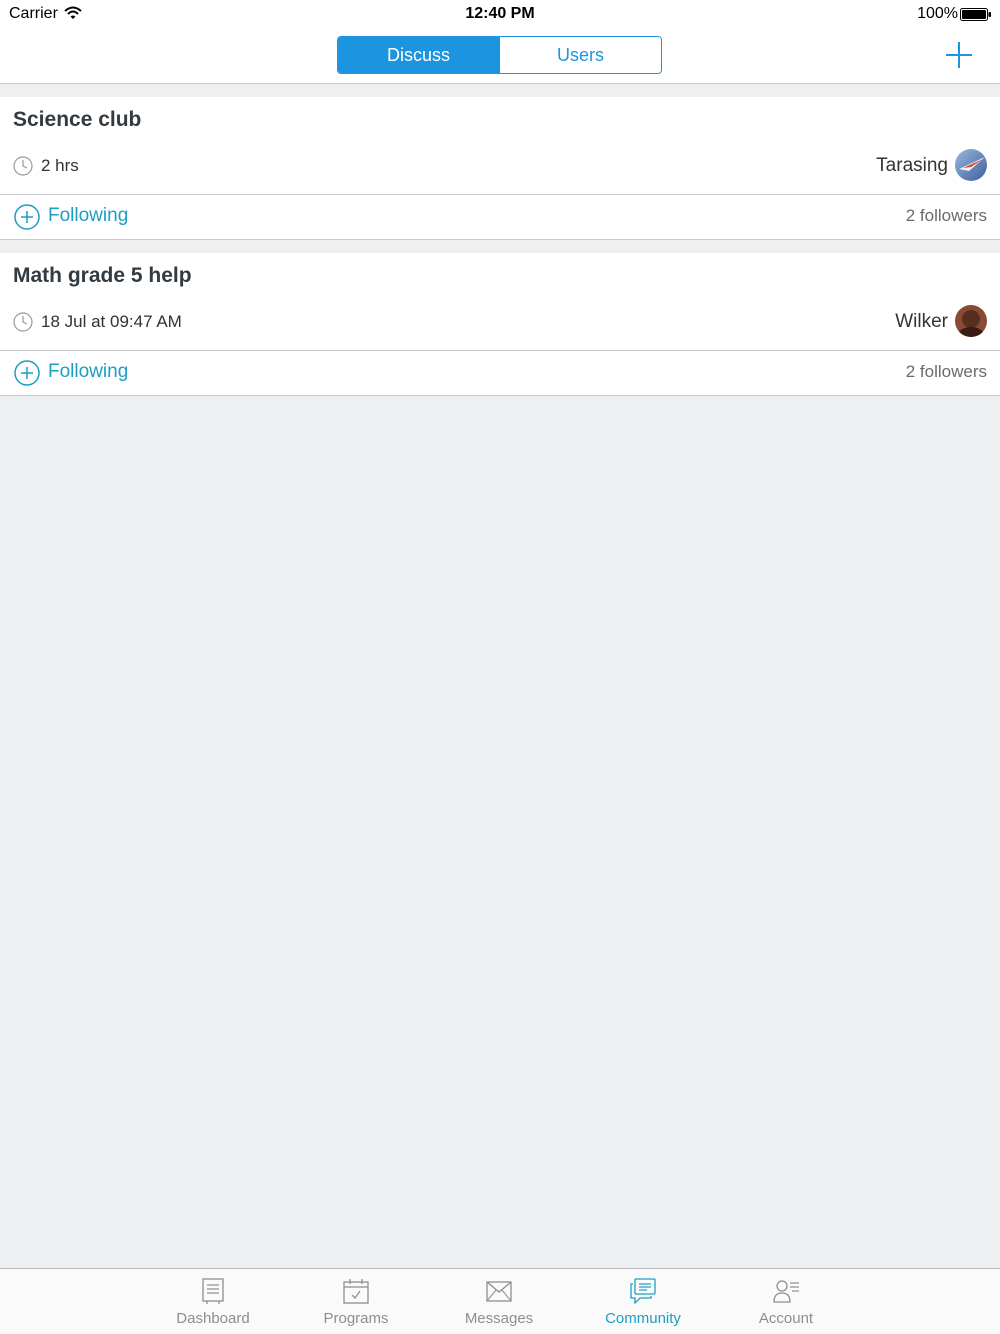 This screenshot has width=1000, height=1334. I want to click on calendar-icon, so click(356, 1291).